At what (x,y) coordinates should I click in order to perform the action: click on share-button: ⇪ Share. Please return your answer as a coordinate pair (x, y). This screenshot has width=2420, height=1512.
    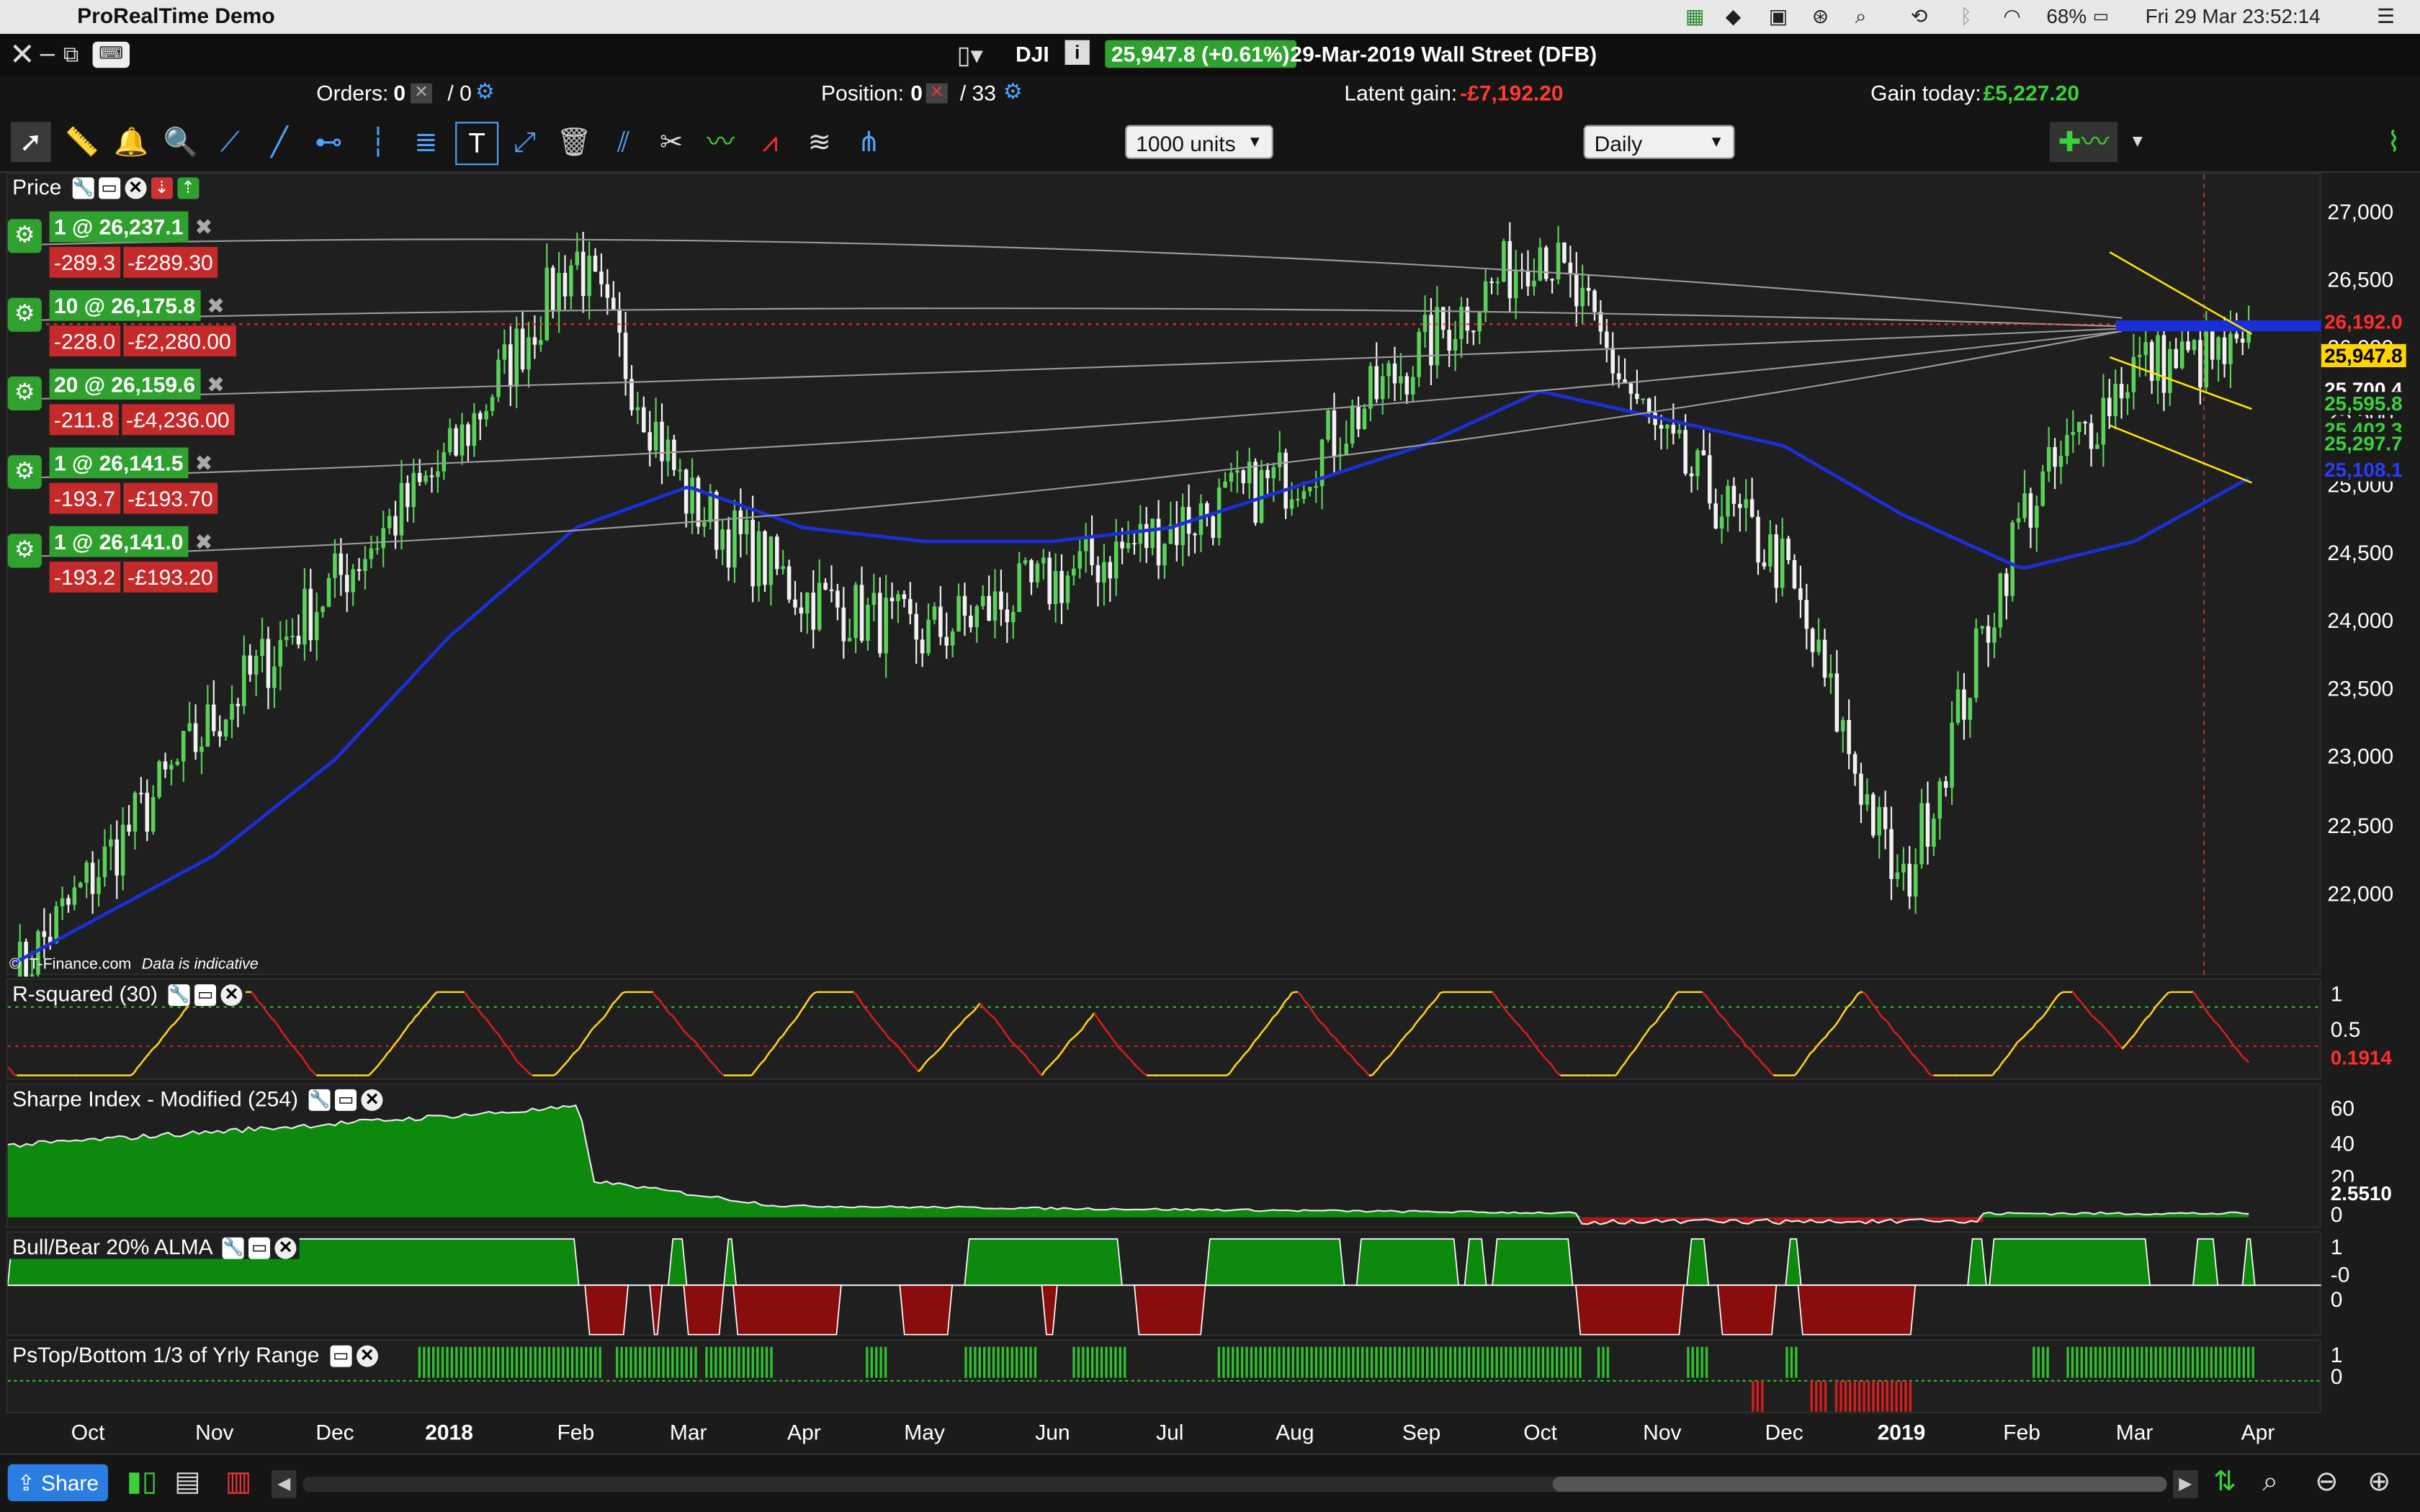
    Looking at the image, I should click on (57, 1482).